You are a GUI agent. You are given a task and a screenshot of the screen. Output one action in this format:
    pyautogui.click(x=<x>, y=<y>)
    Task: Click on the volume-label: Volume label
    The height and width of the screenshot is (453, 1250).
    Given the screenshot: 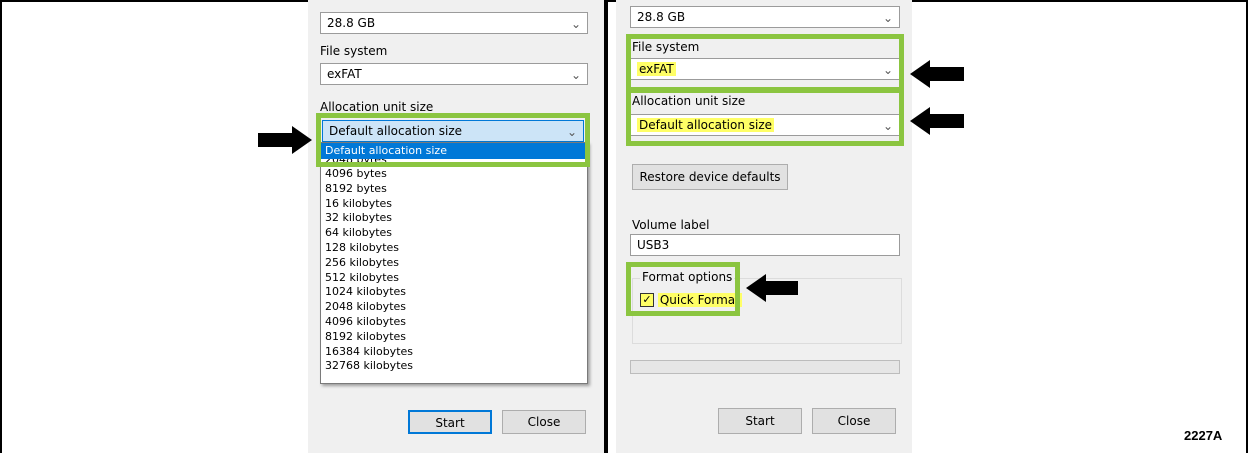 What is the action you would take?
    pyautogui.click(x=671, y=225)
    